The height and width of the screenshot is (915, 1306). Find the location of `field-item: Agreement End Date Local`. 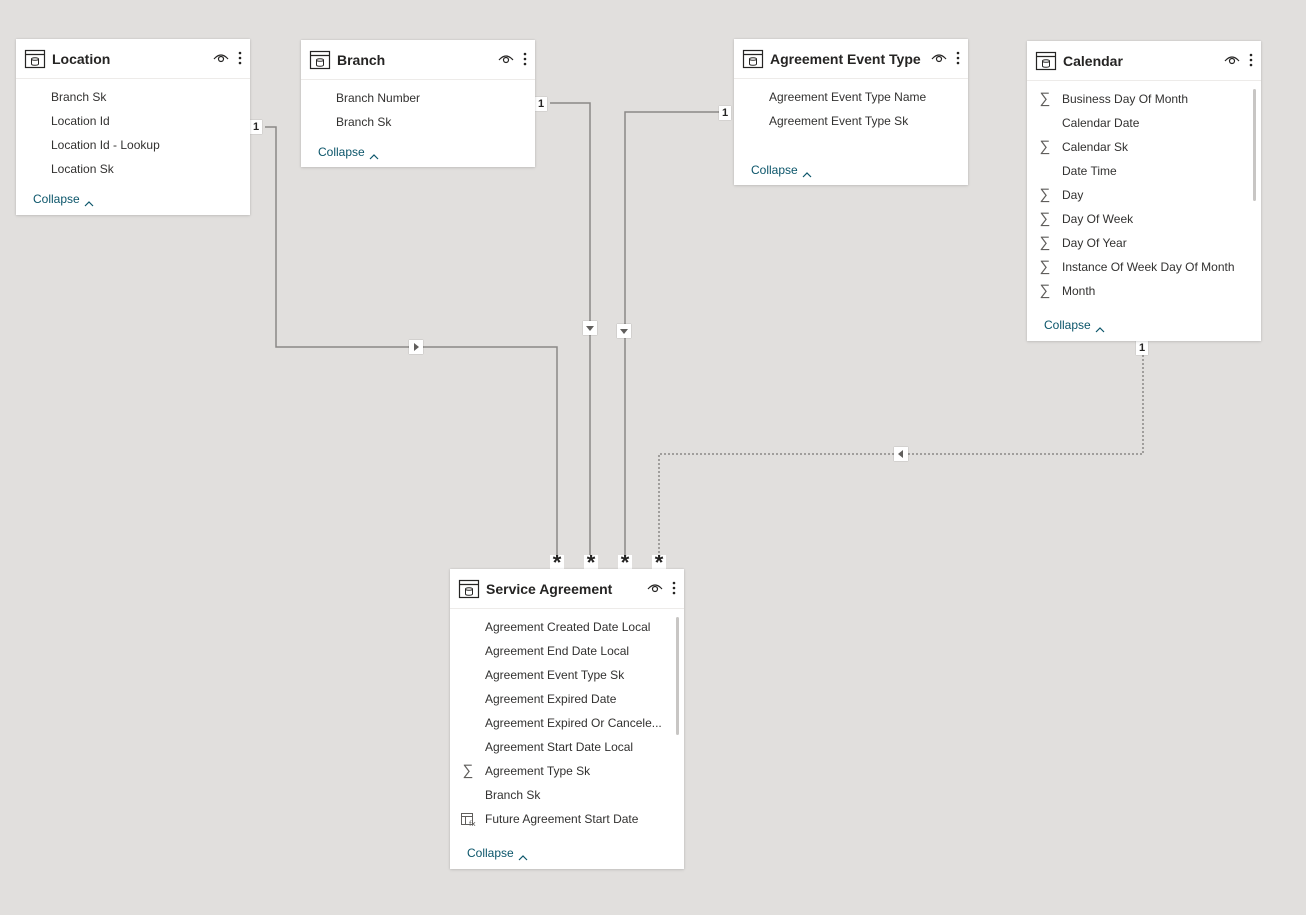

field-item: Agreement End Date Local is located at coordinates (567, 651).